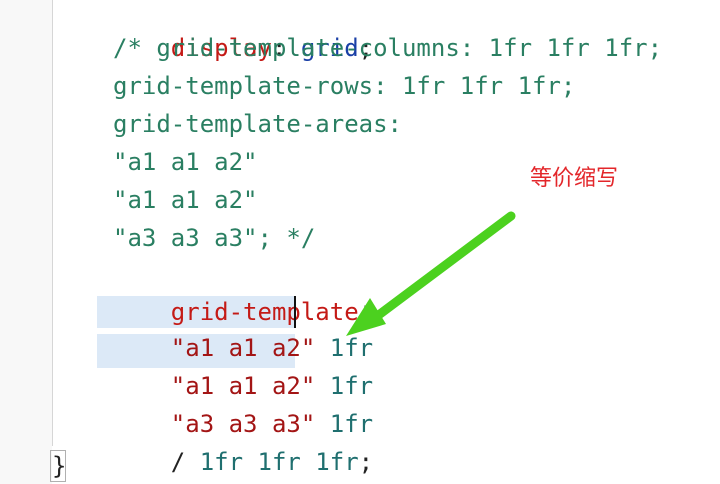 This screenshot has width=720, height=484. Describe the element at coordinates (257, 124) in the screenshot. I see `code-line-comment: grid-template-areas:` at that location.